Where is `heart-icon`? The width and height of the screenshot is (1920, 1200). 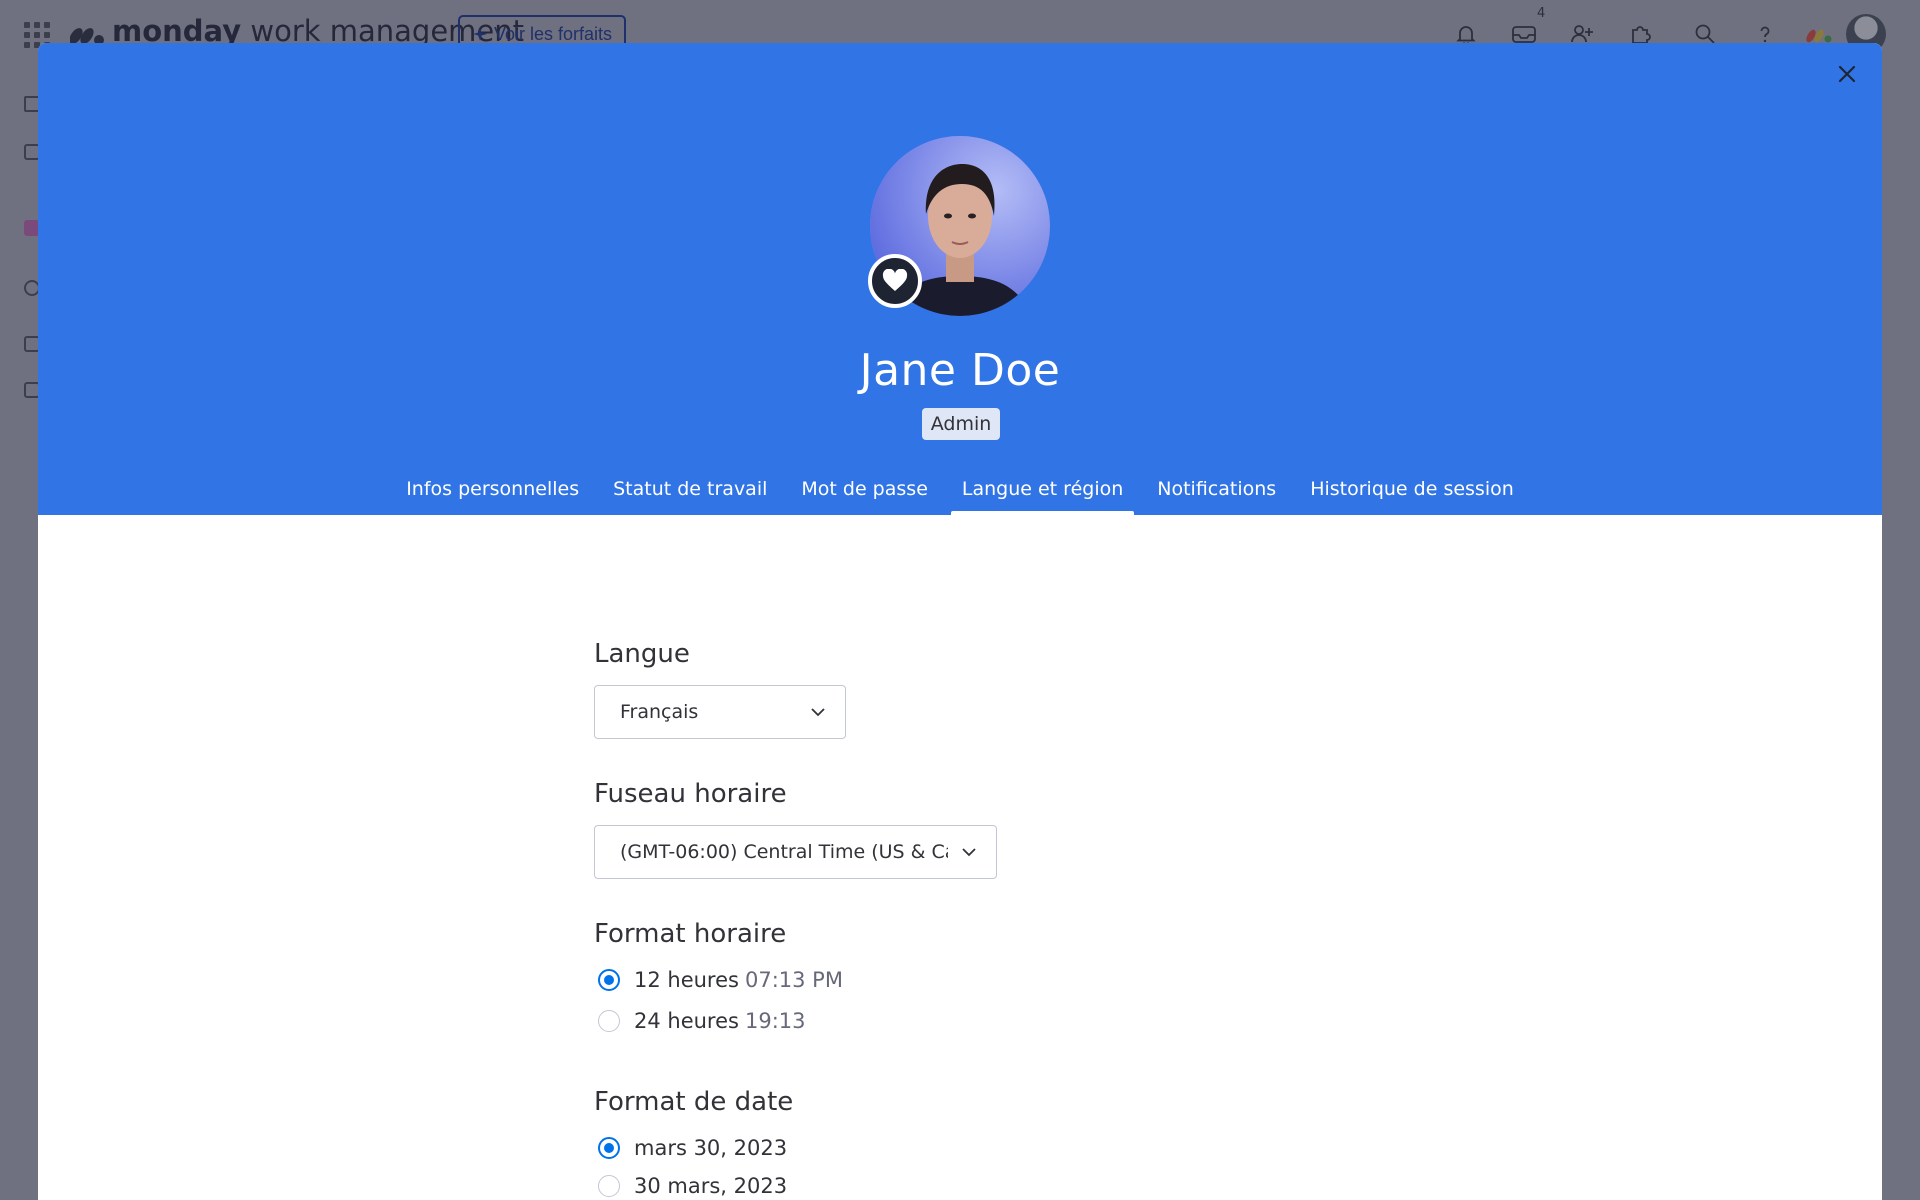
heart-icon is located at coordinates (895, 280).